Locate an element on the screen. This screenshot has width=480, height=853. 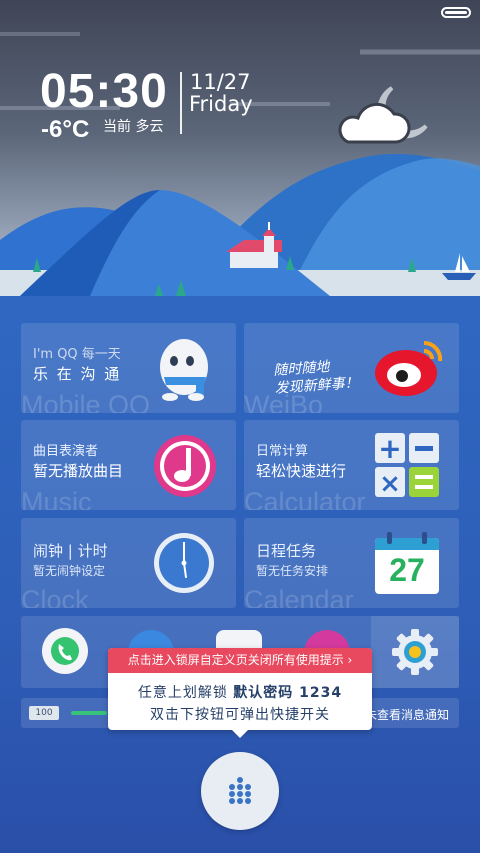
tile-music-line1: 曲目表演者 is located at coordinates (66, 451).